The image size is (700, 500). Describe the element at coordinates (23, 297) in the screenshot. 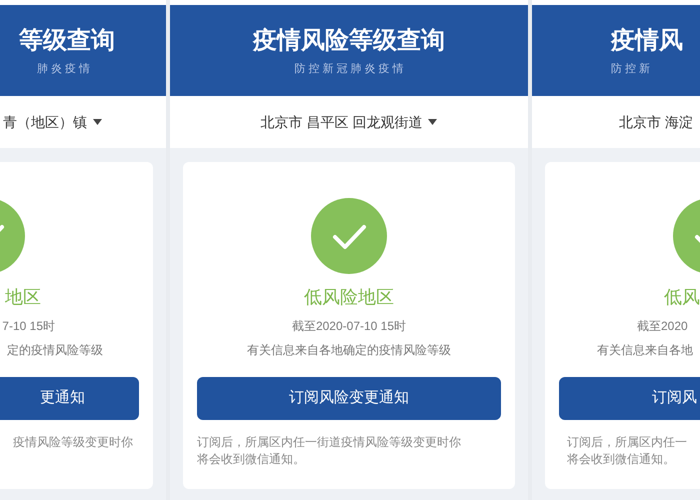

I see `risk-level-label: 地区` at that location.